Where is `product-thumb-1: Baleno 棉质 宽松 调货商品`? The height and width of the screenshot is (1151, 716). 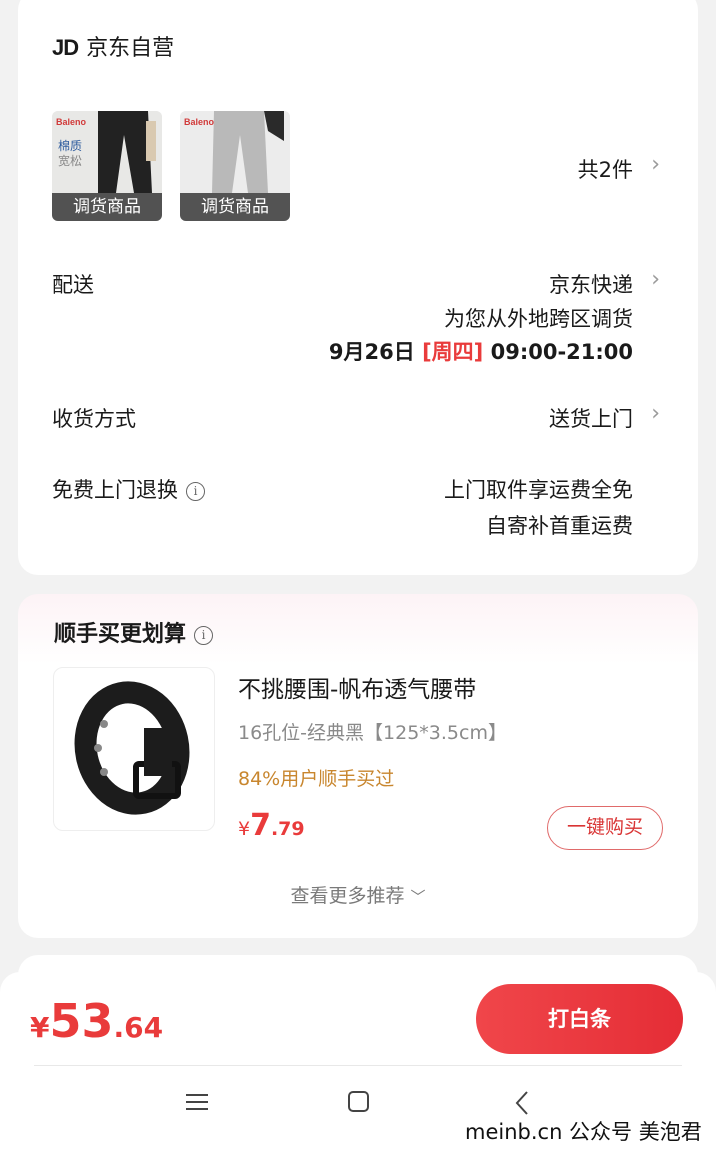
product-thumb-1: Baleno 棉质 宽松 调货商品 is located at coordinates (107, 166).